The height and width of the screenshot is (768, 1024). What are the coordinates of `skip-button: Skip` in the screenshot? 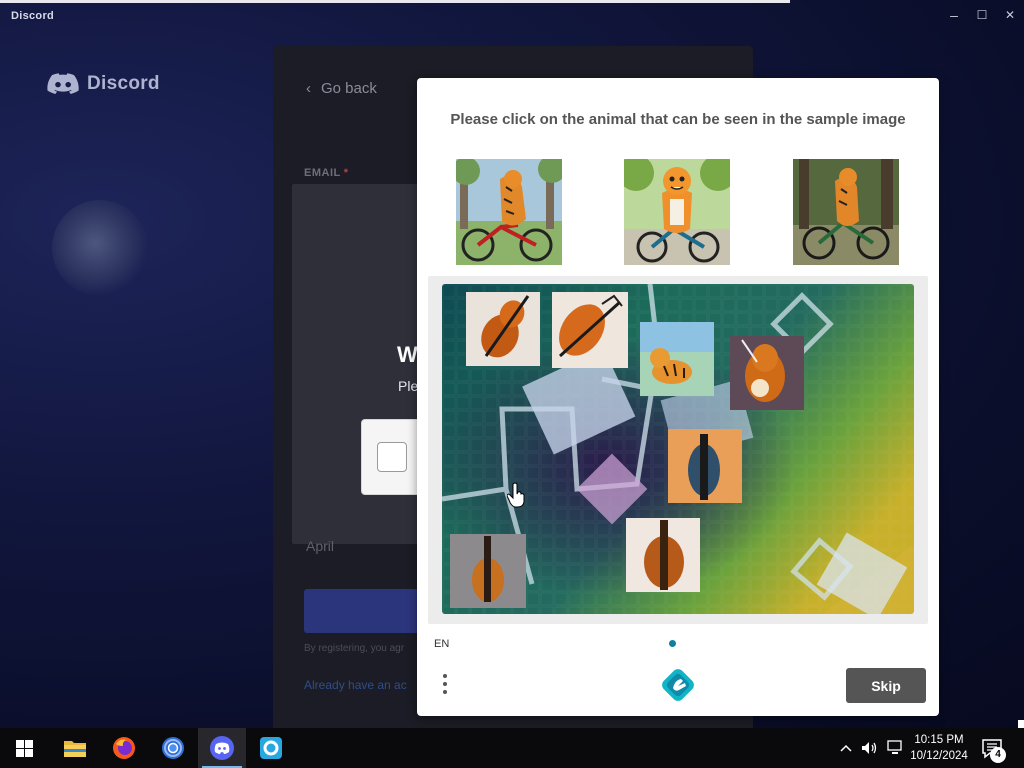 It's located at (886, 685).